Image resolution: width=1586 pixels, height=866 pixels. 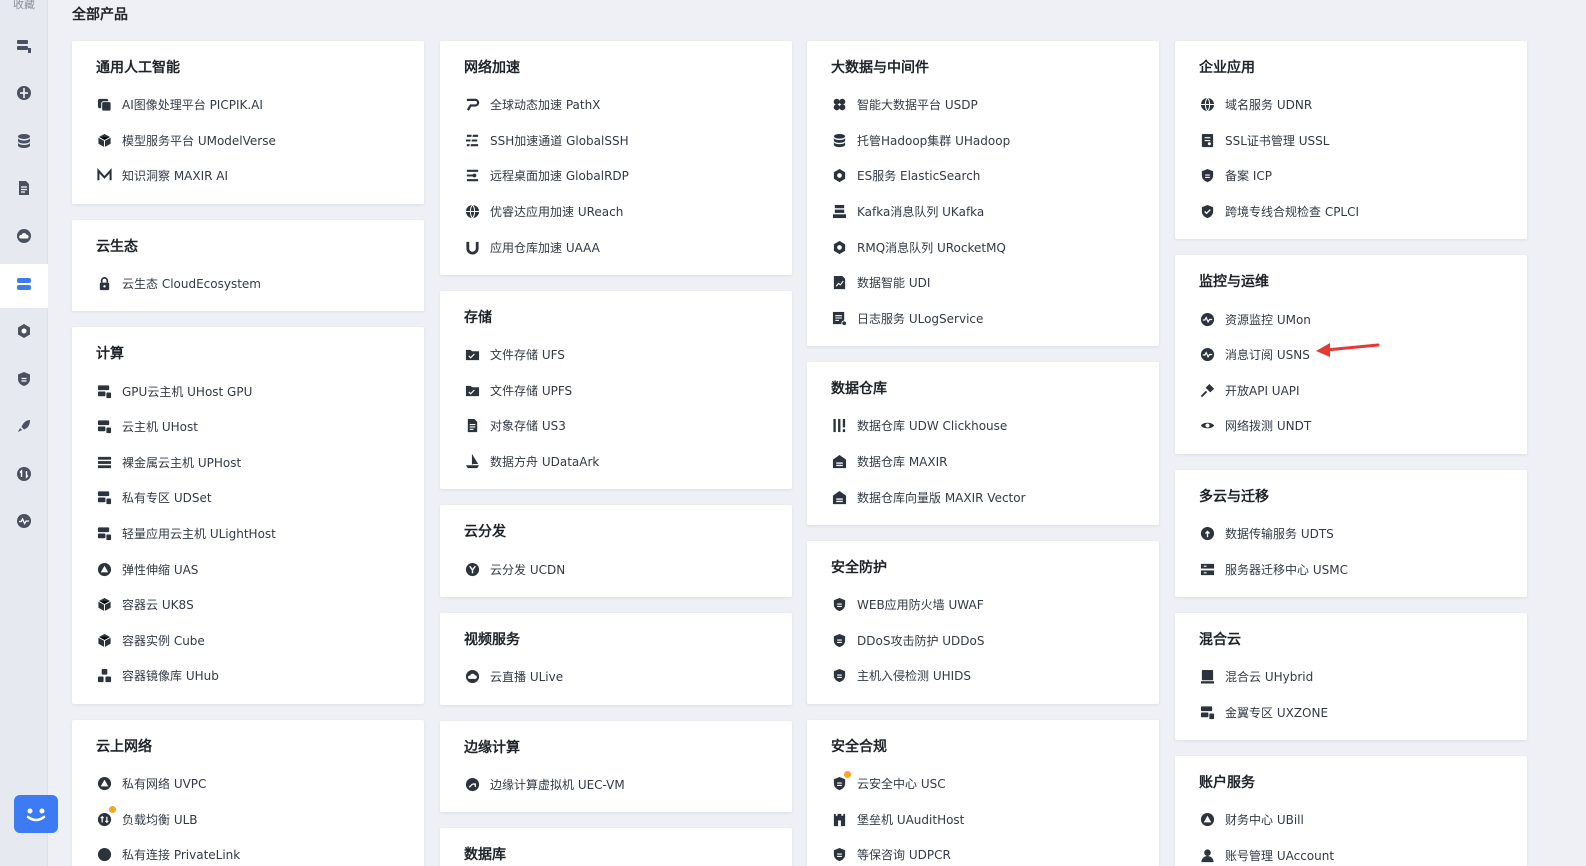 What do you see at coordinates (983, 784) in the screenshot?
I see `product-link: 云安全中心 USC` at bounding box center [983, 784].